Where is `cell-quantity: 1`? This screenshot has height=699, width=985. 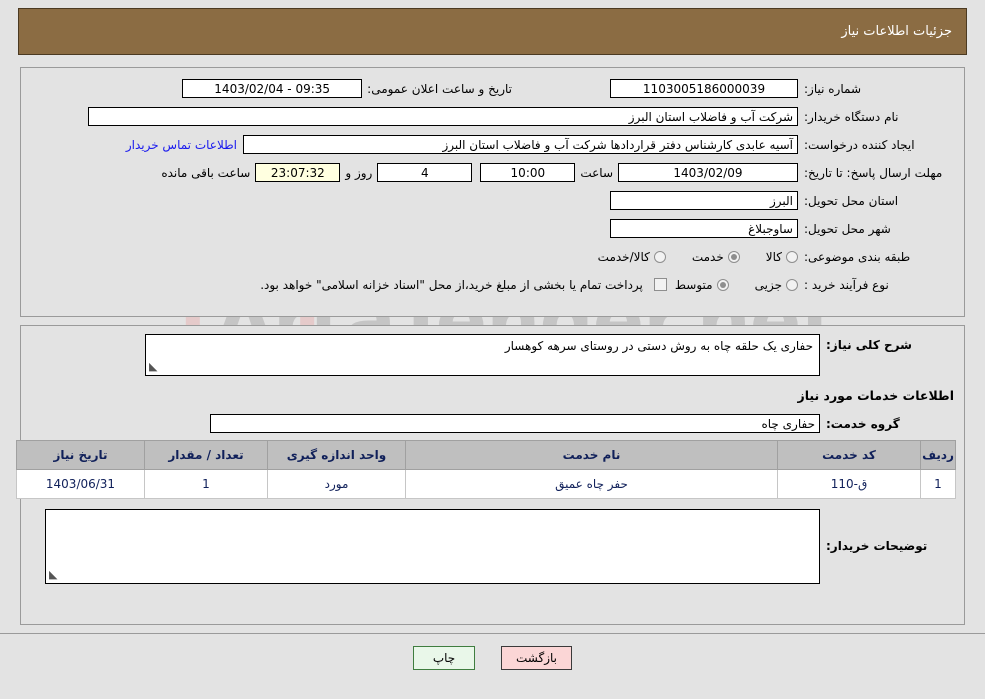
cell-quantity: 1 is located at coordinates (206, 484).